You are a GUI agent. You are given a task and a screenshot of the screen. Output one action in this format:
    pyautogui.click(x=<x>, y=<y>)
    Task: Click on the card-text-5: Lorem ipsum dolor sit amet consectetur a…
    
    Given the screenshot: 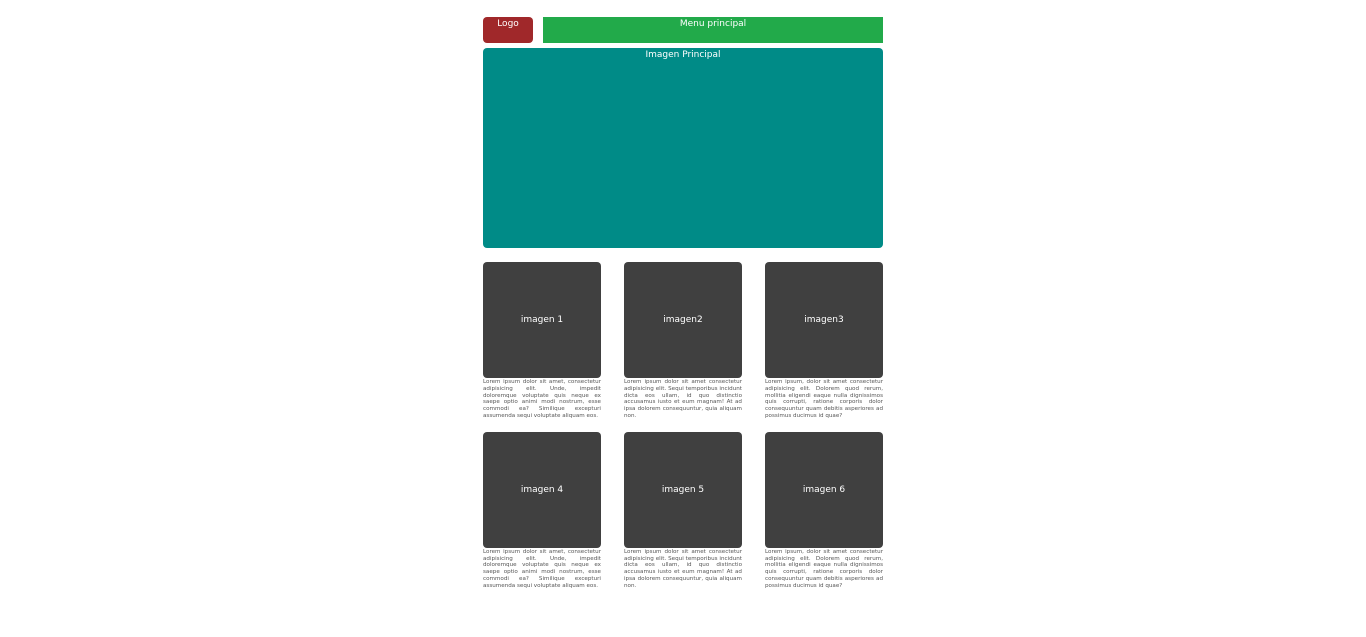 What is the action you would take?
    pyautogui.click(x=683, y=568)
    